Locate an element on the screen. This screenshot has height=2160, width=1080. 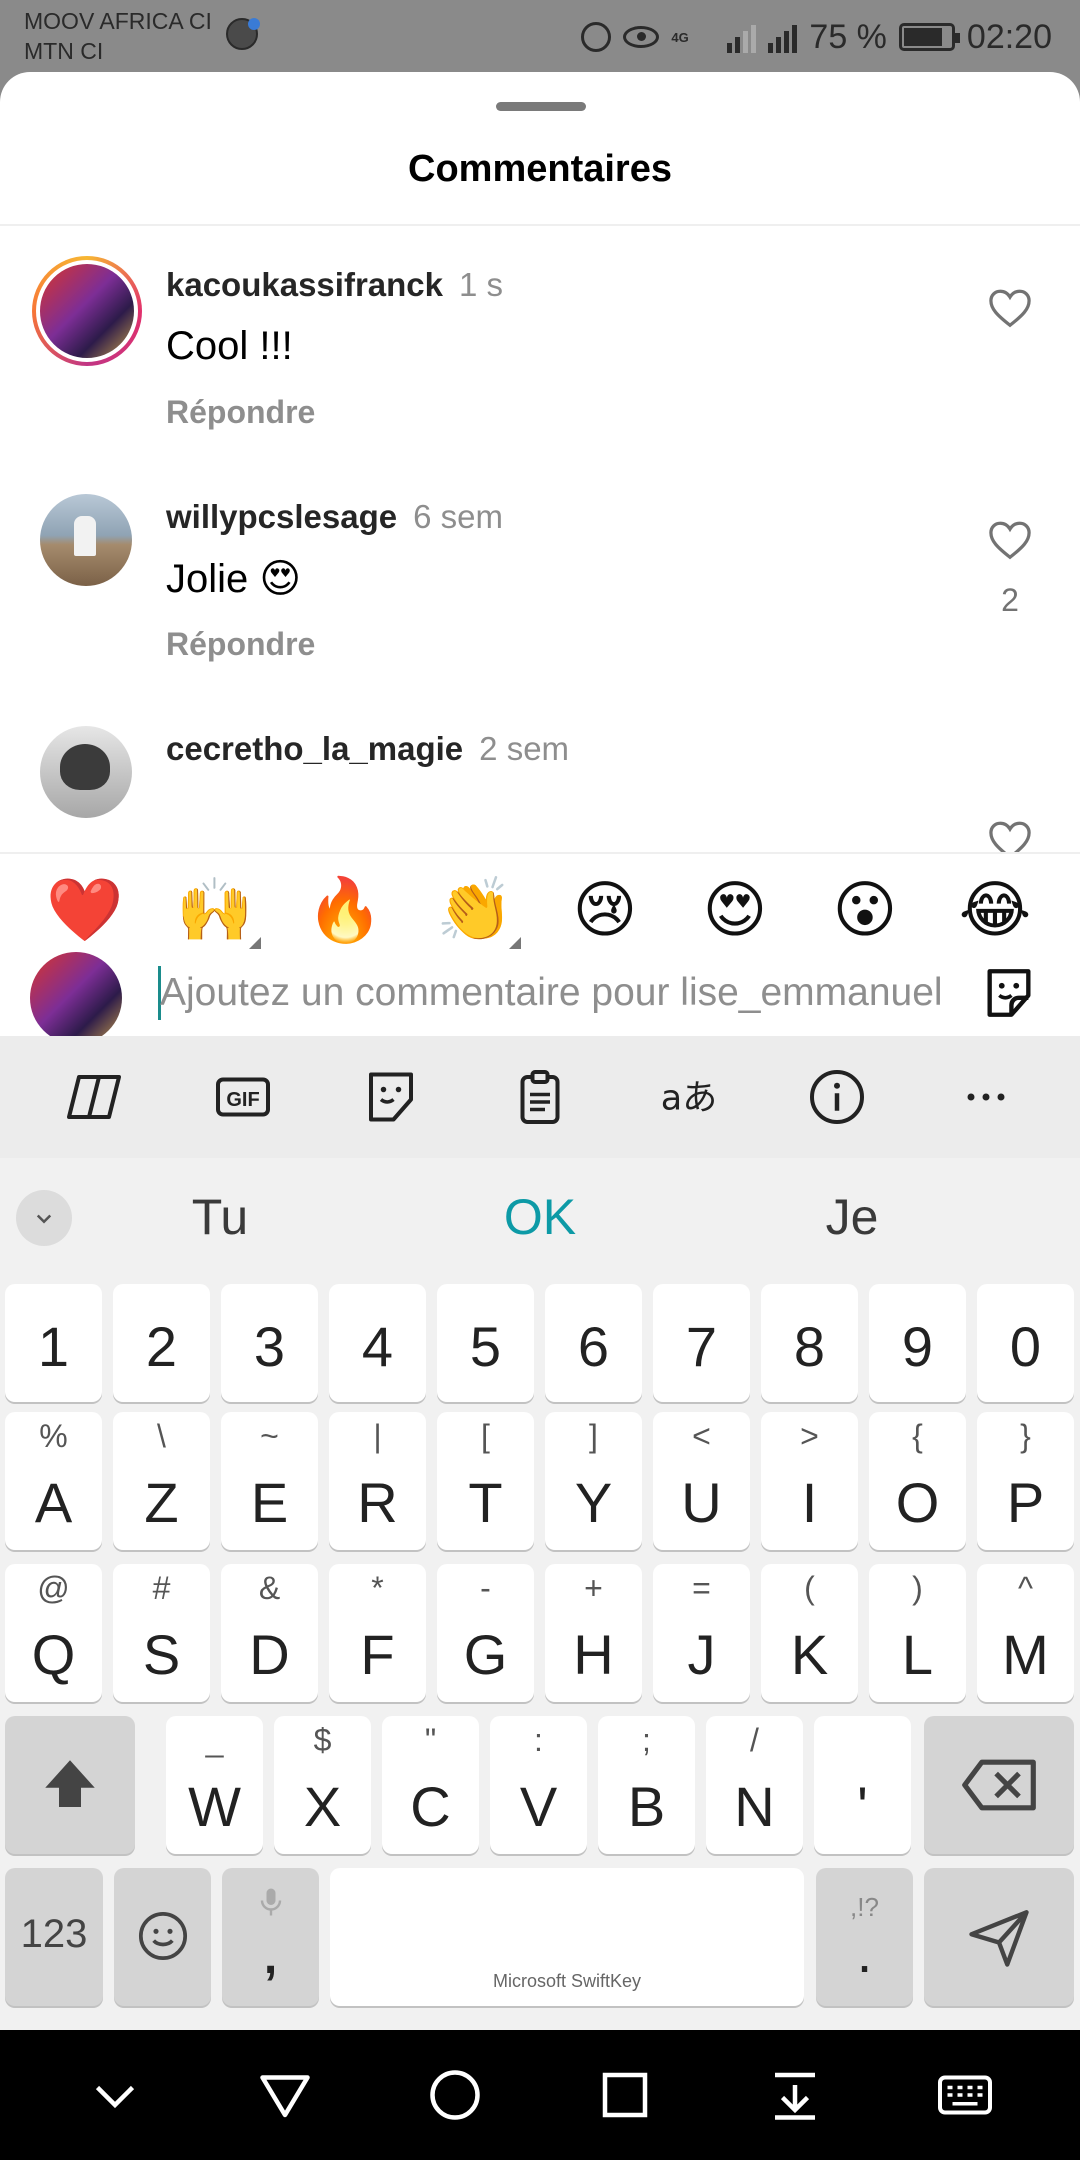
space-bar: Microsoft SwiftKey is located at coordinates (567, 1937).